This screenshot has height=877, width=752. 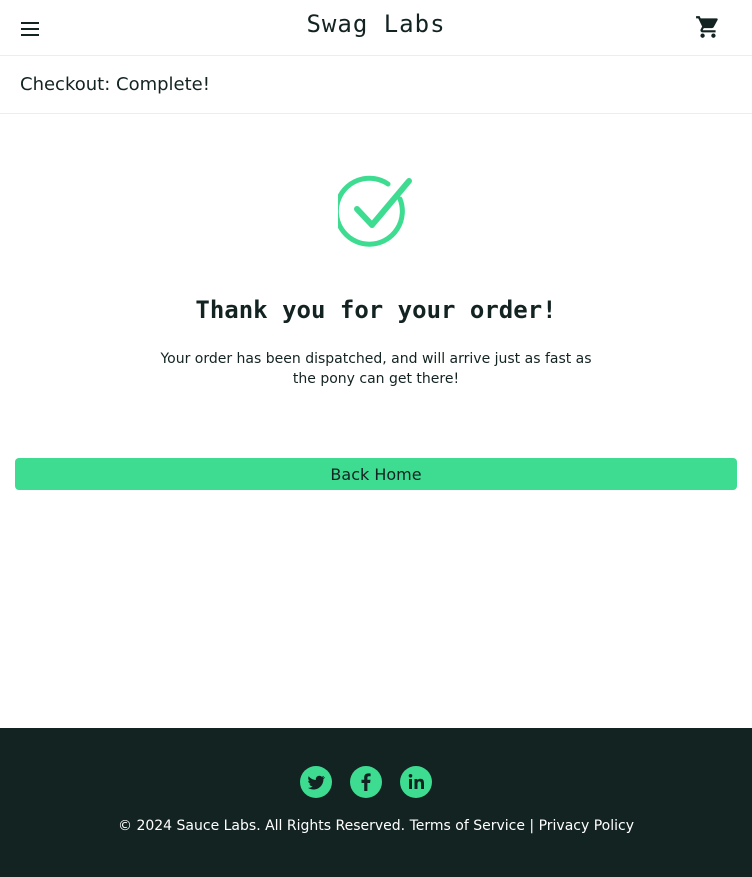 What do you see at coordinates (586, 826) in the screenshot?
I see `privacy-policy-link: Privacy Policy` at bounding box center [586, 826].